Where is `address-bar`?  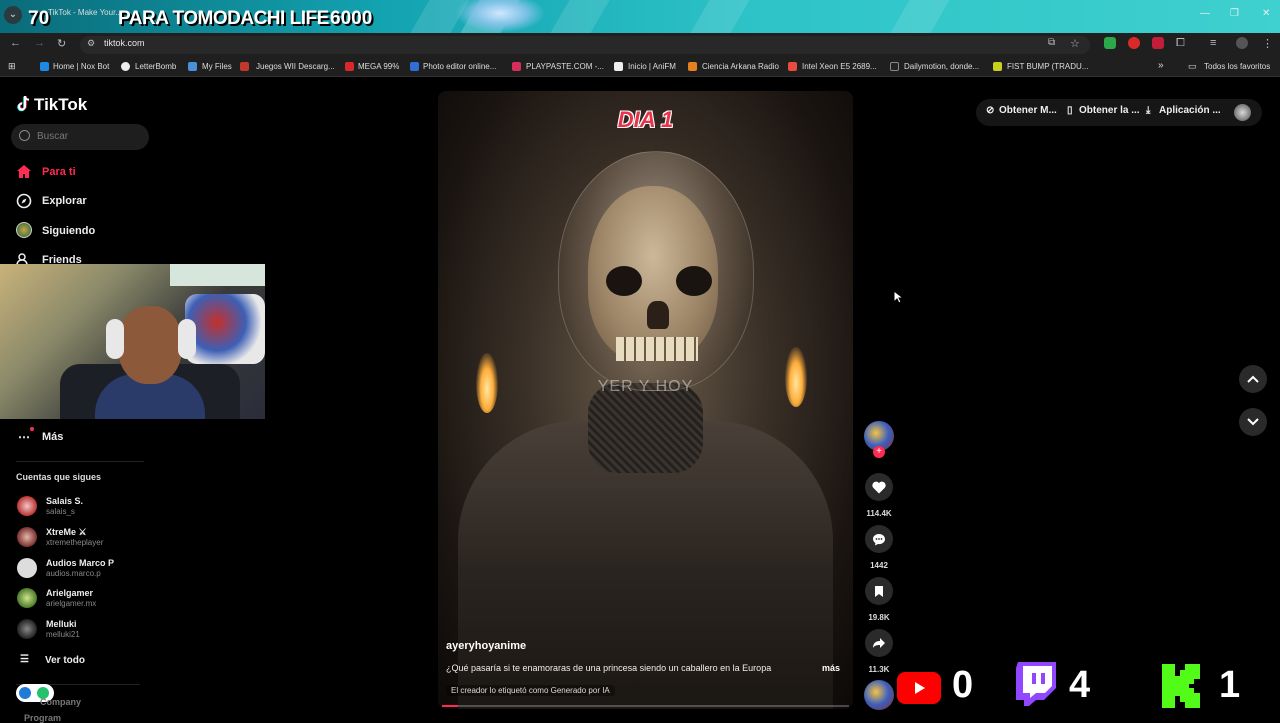
address-bar is located at coordinates (585, 45).